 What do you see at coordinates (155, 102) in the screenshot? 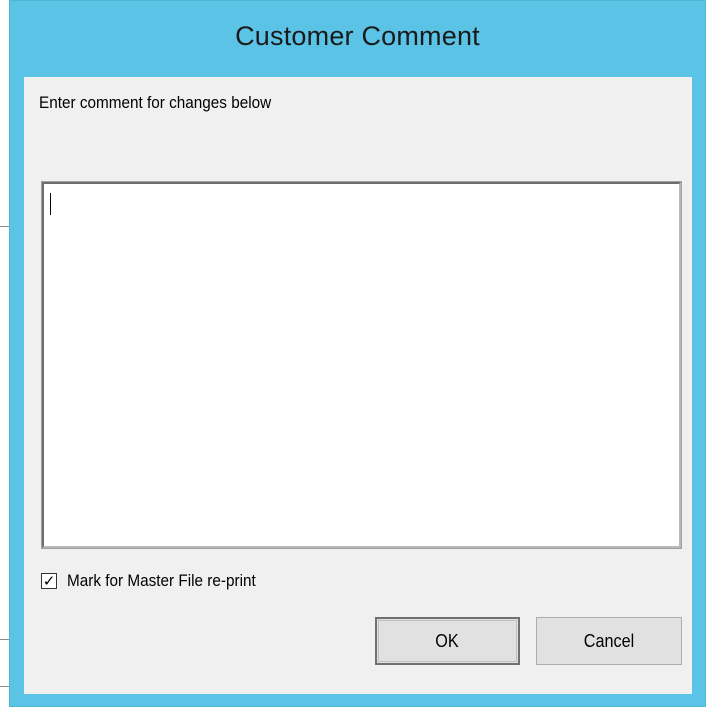
I see `comment-prompt-label: Enter comment for changes below` at bounding box center [155, 102].